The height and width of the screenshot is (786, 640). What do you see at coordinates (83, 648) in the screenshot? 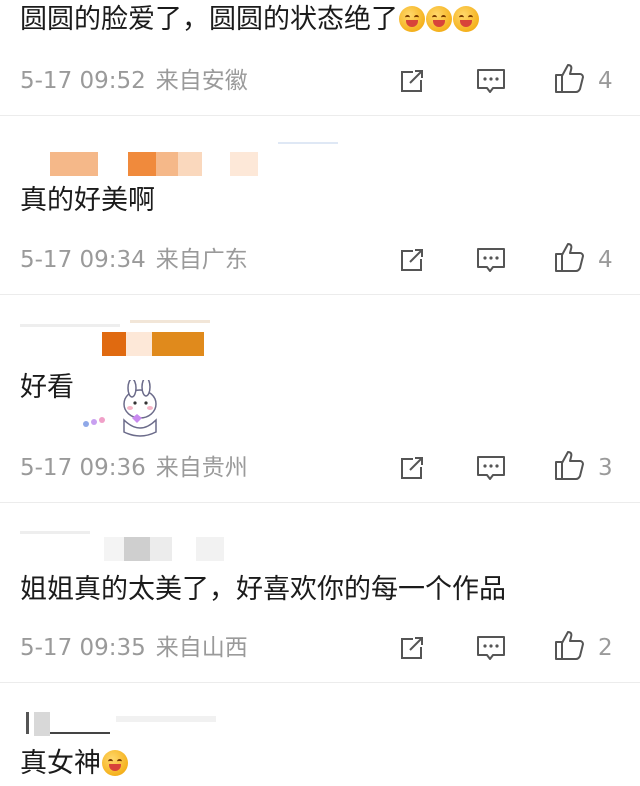
I see `comment-time: 5-17 09:35` at bounding box center [83, 648].